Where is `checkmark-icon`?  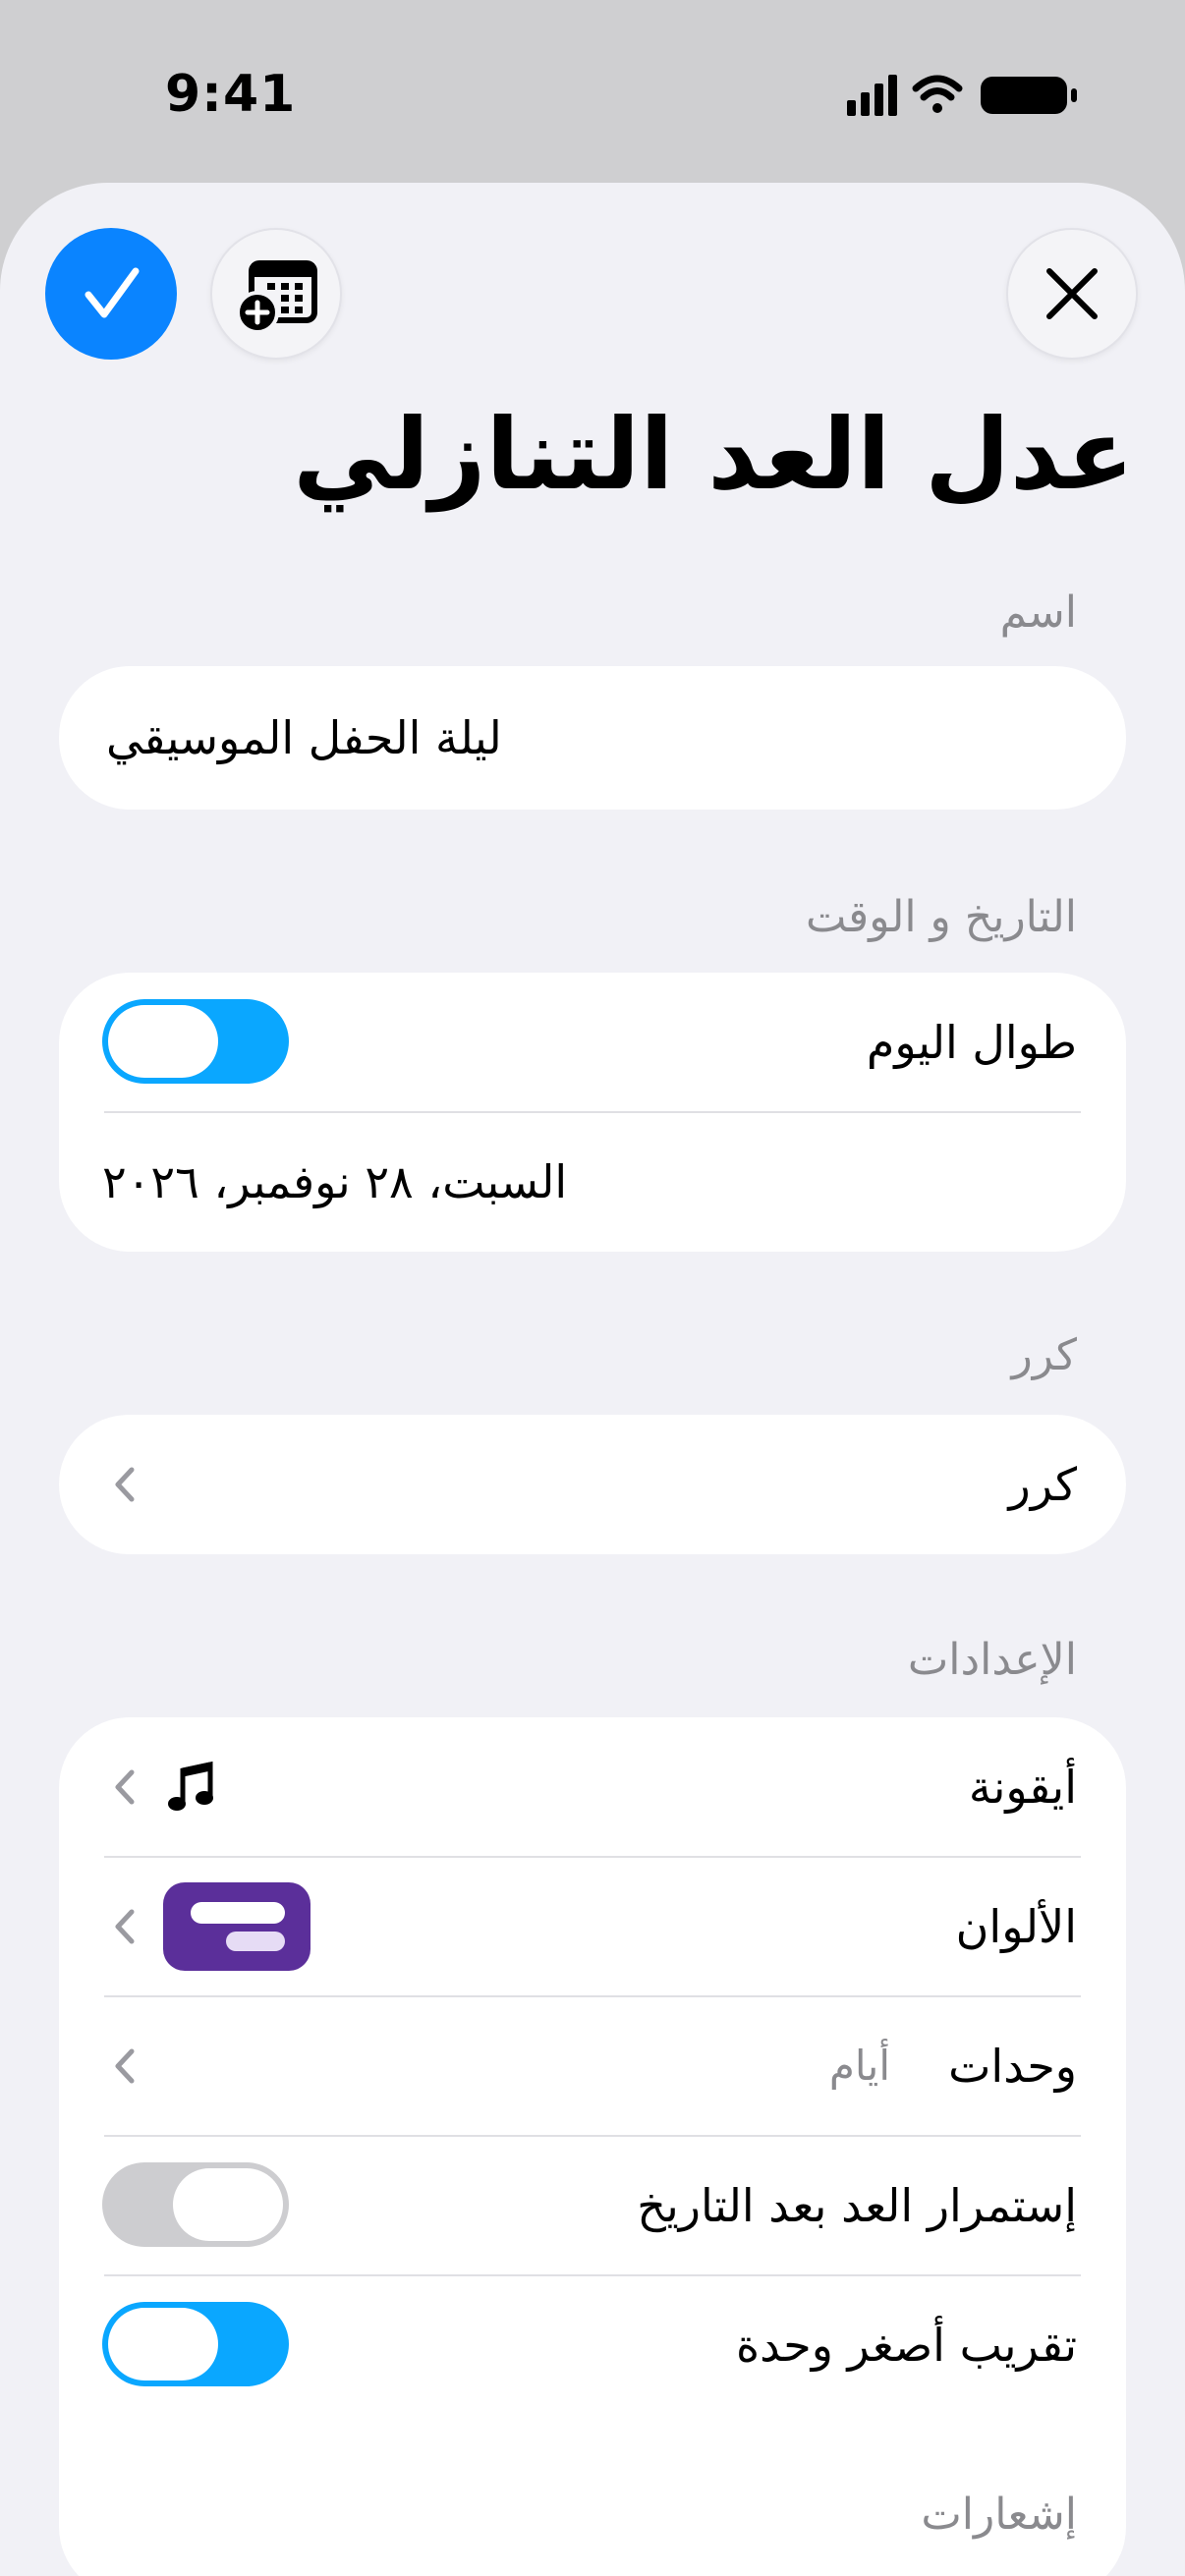 checkmark-icon is located at coordinates (113, 292).